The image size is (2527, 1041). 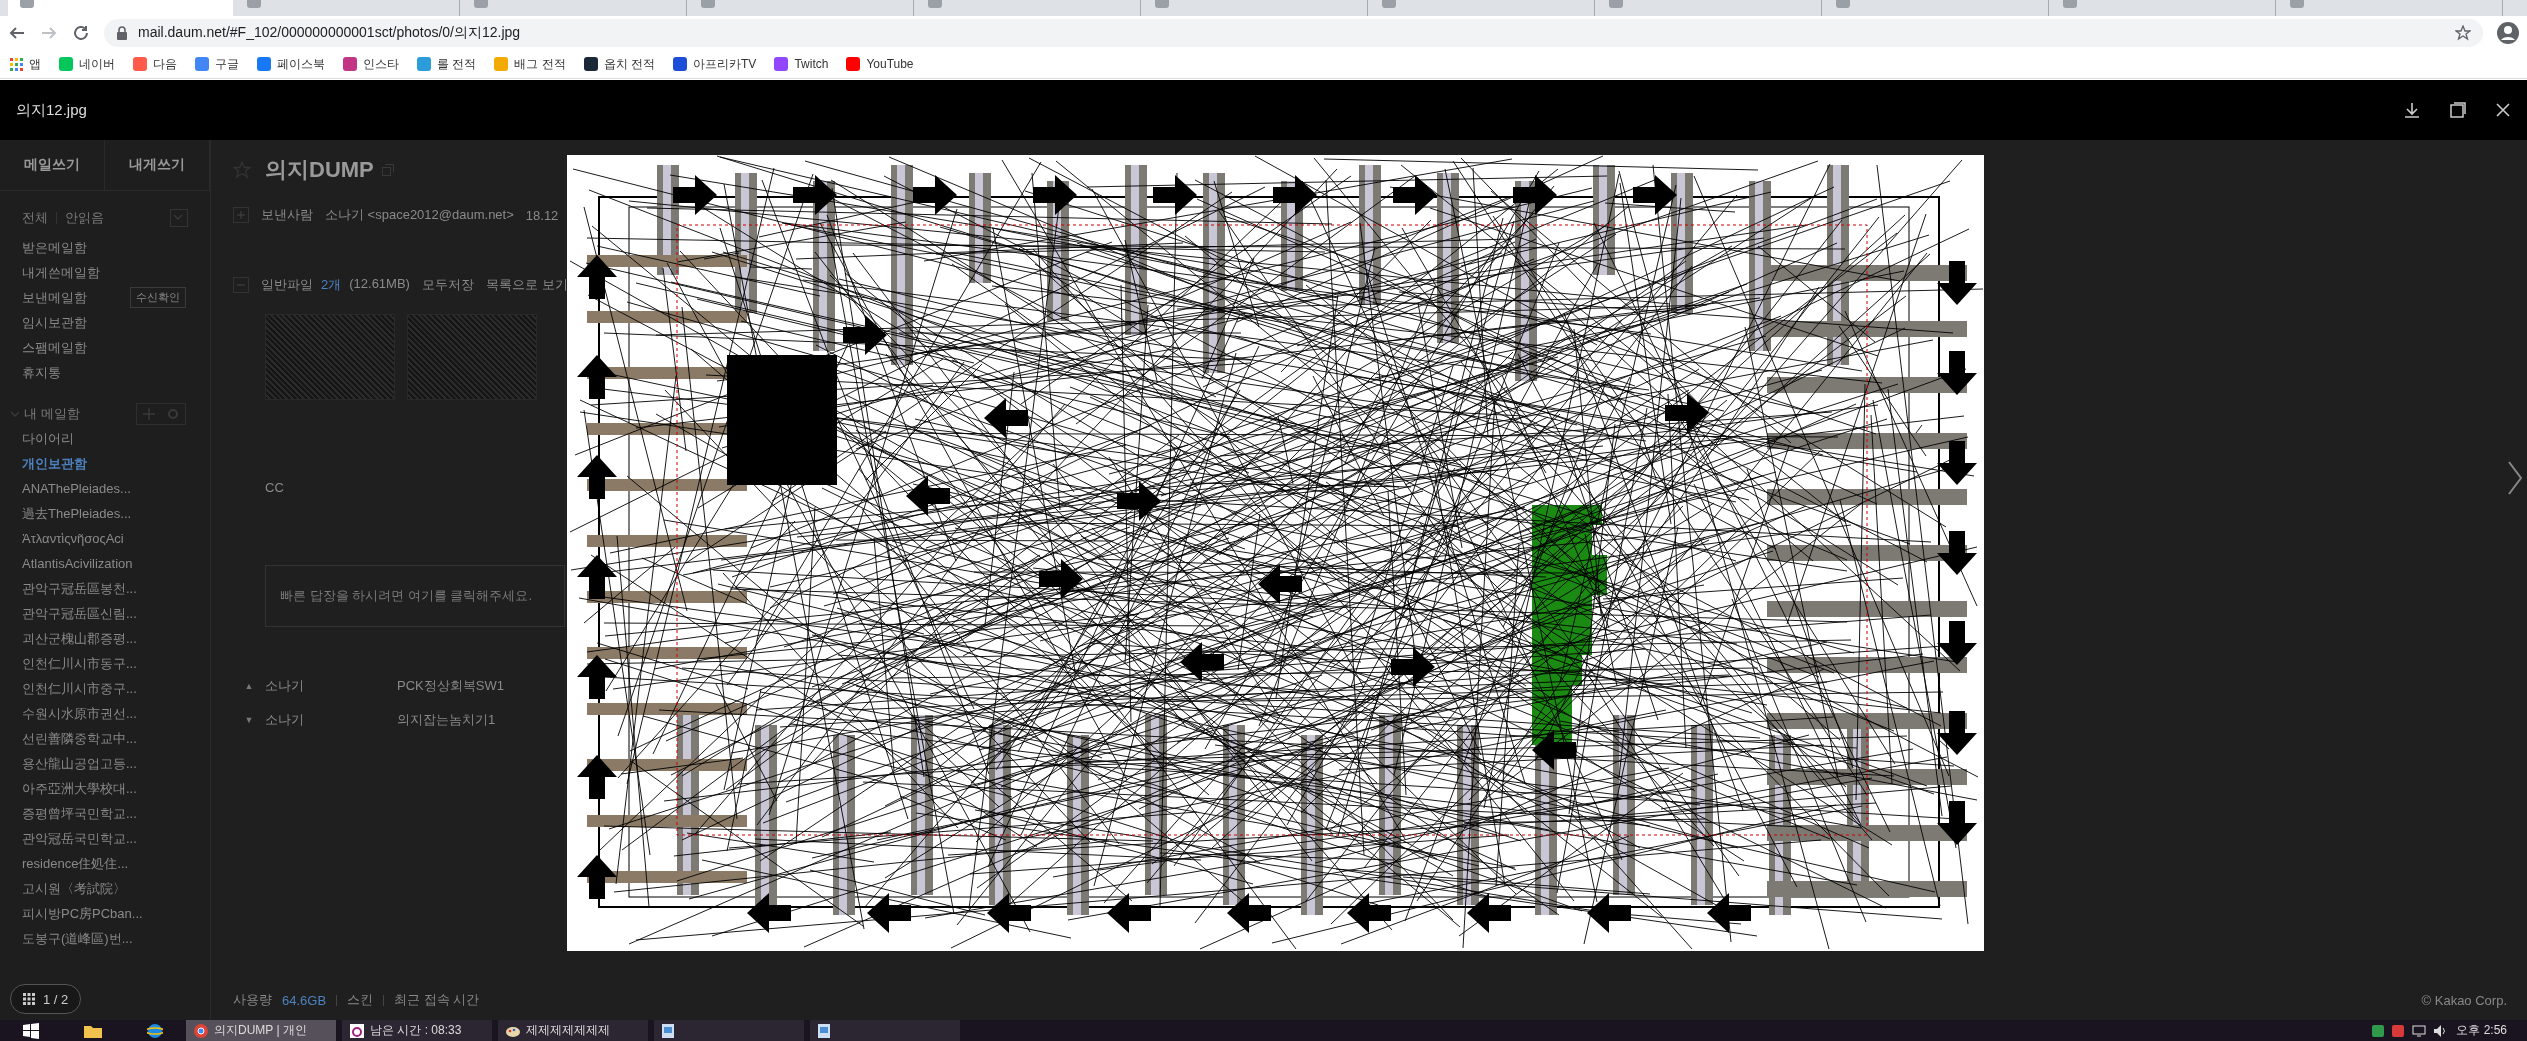 I want to click on mail-subject-link: 의지잡는놈치기1, so click(x=446, y=720).